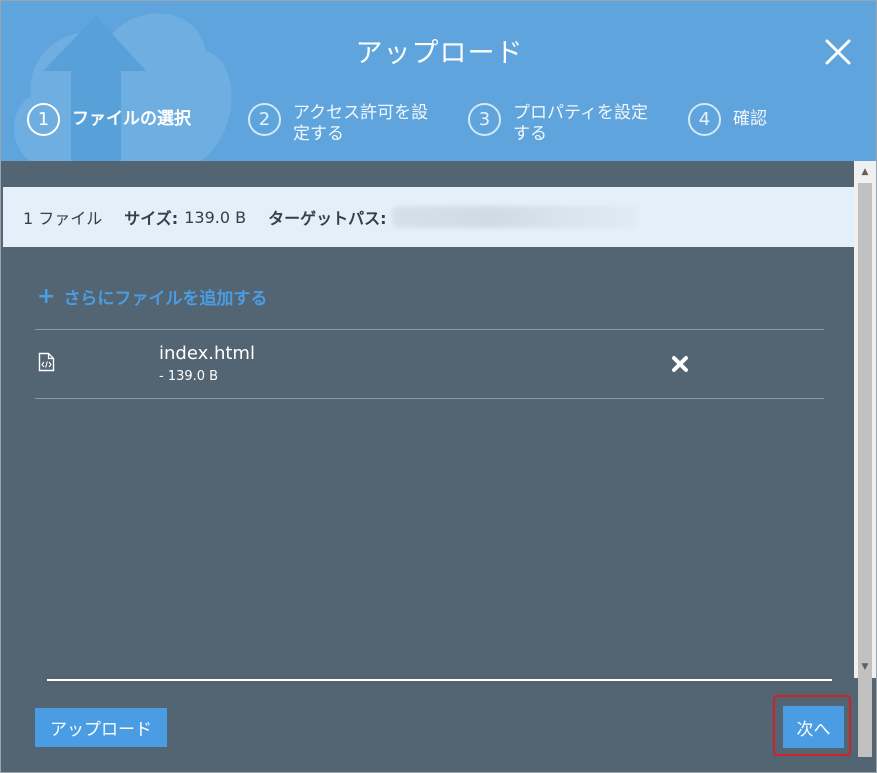 This screenshot has height=773, width=877. I want to click on scroll-down-arrow-icon: ▼, so click(865, 667).